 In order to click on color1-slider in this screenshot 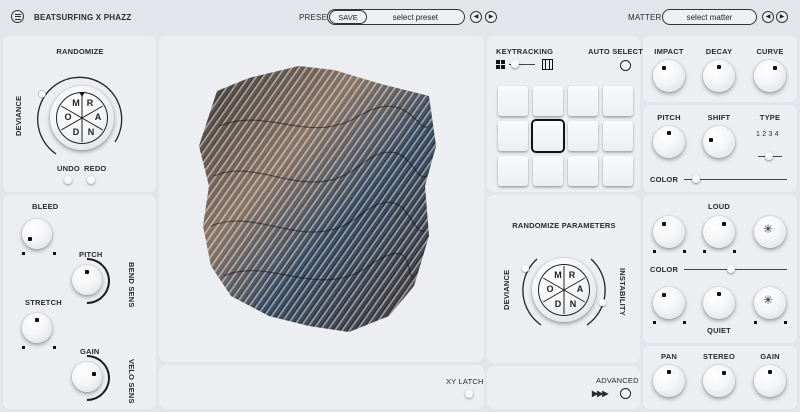, I will do `click(695, 179)`.